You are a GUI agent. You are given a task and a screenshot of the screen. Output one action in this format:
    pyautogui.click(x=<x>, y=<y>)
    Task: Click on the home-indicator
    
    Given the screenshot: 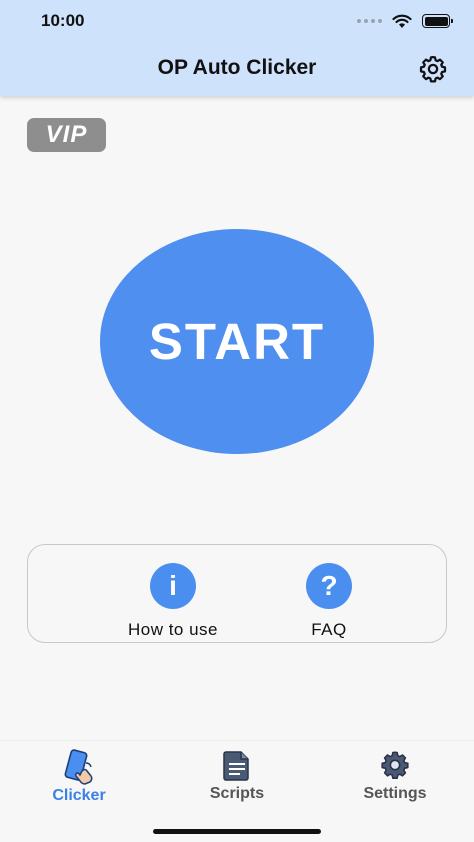 What is the action you would take?
    pyautogui.click(x=237, y=831)
    